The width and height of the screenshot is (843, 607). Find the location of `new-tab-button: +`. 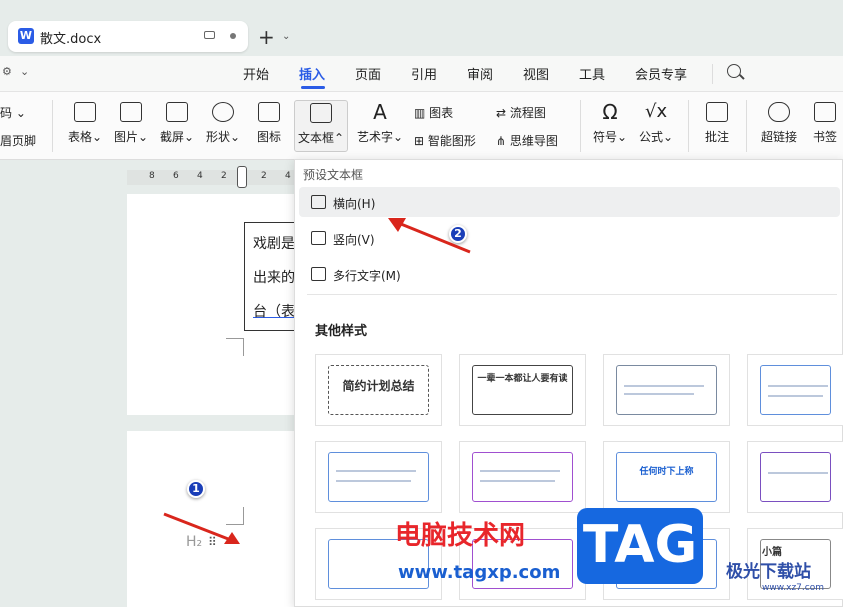

new-tab-button: + is located at coordinates (266, 37).